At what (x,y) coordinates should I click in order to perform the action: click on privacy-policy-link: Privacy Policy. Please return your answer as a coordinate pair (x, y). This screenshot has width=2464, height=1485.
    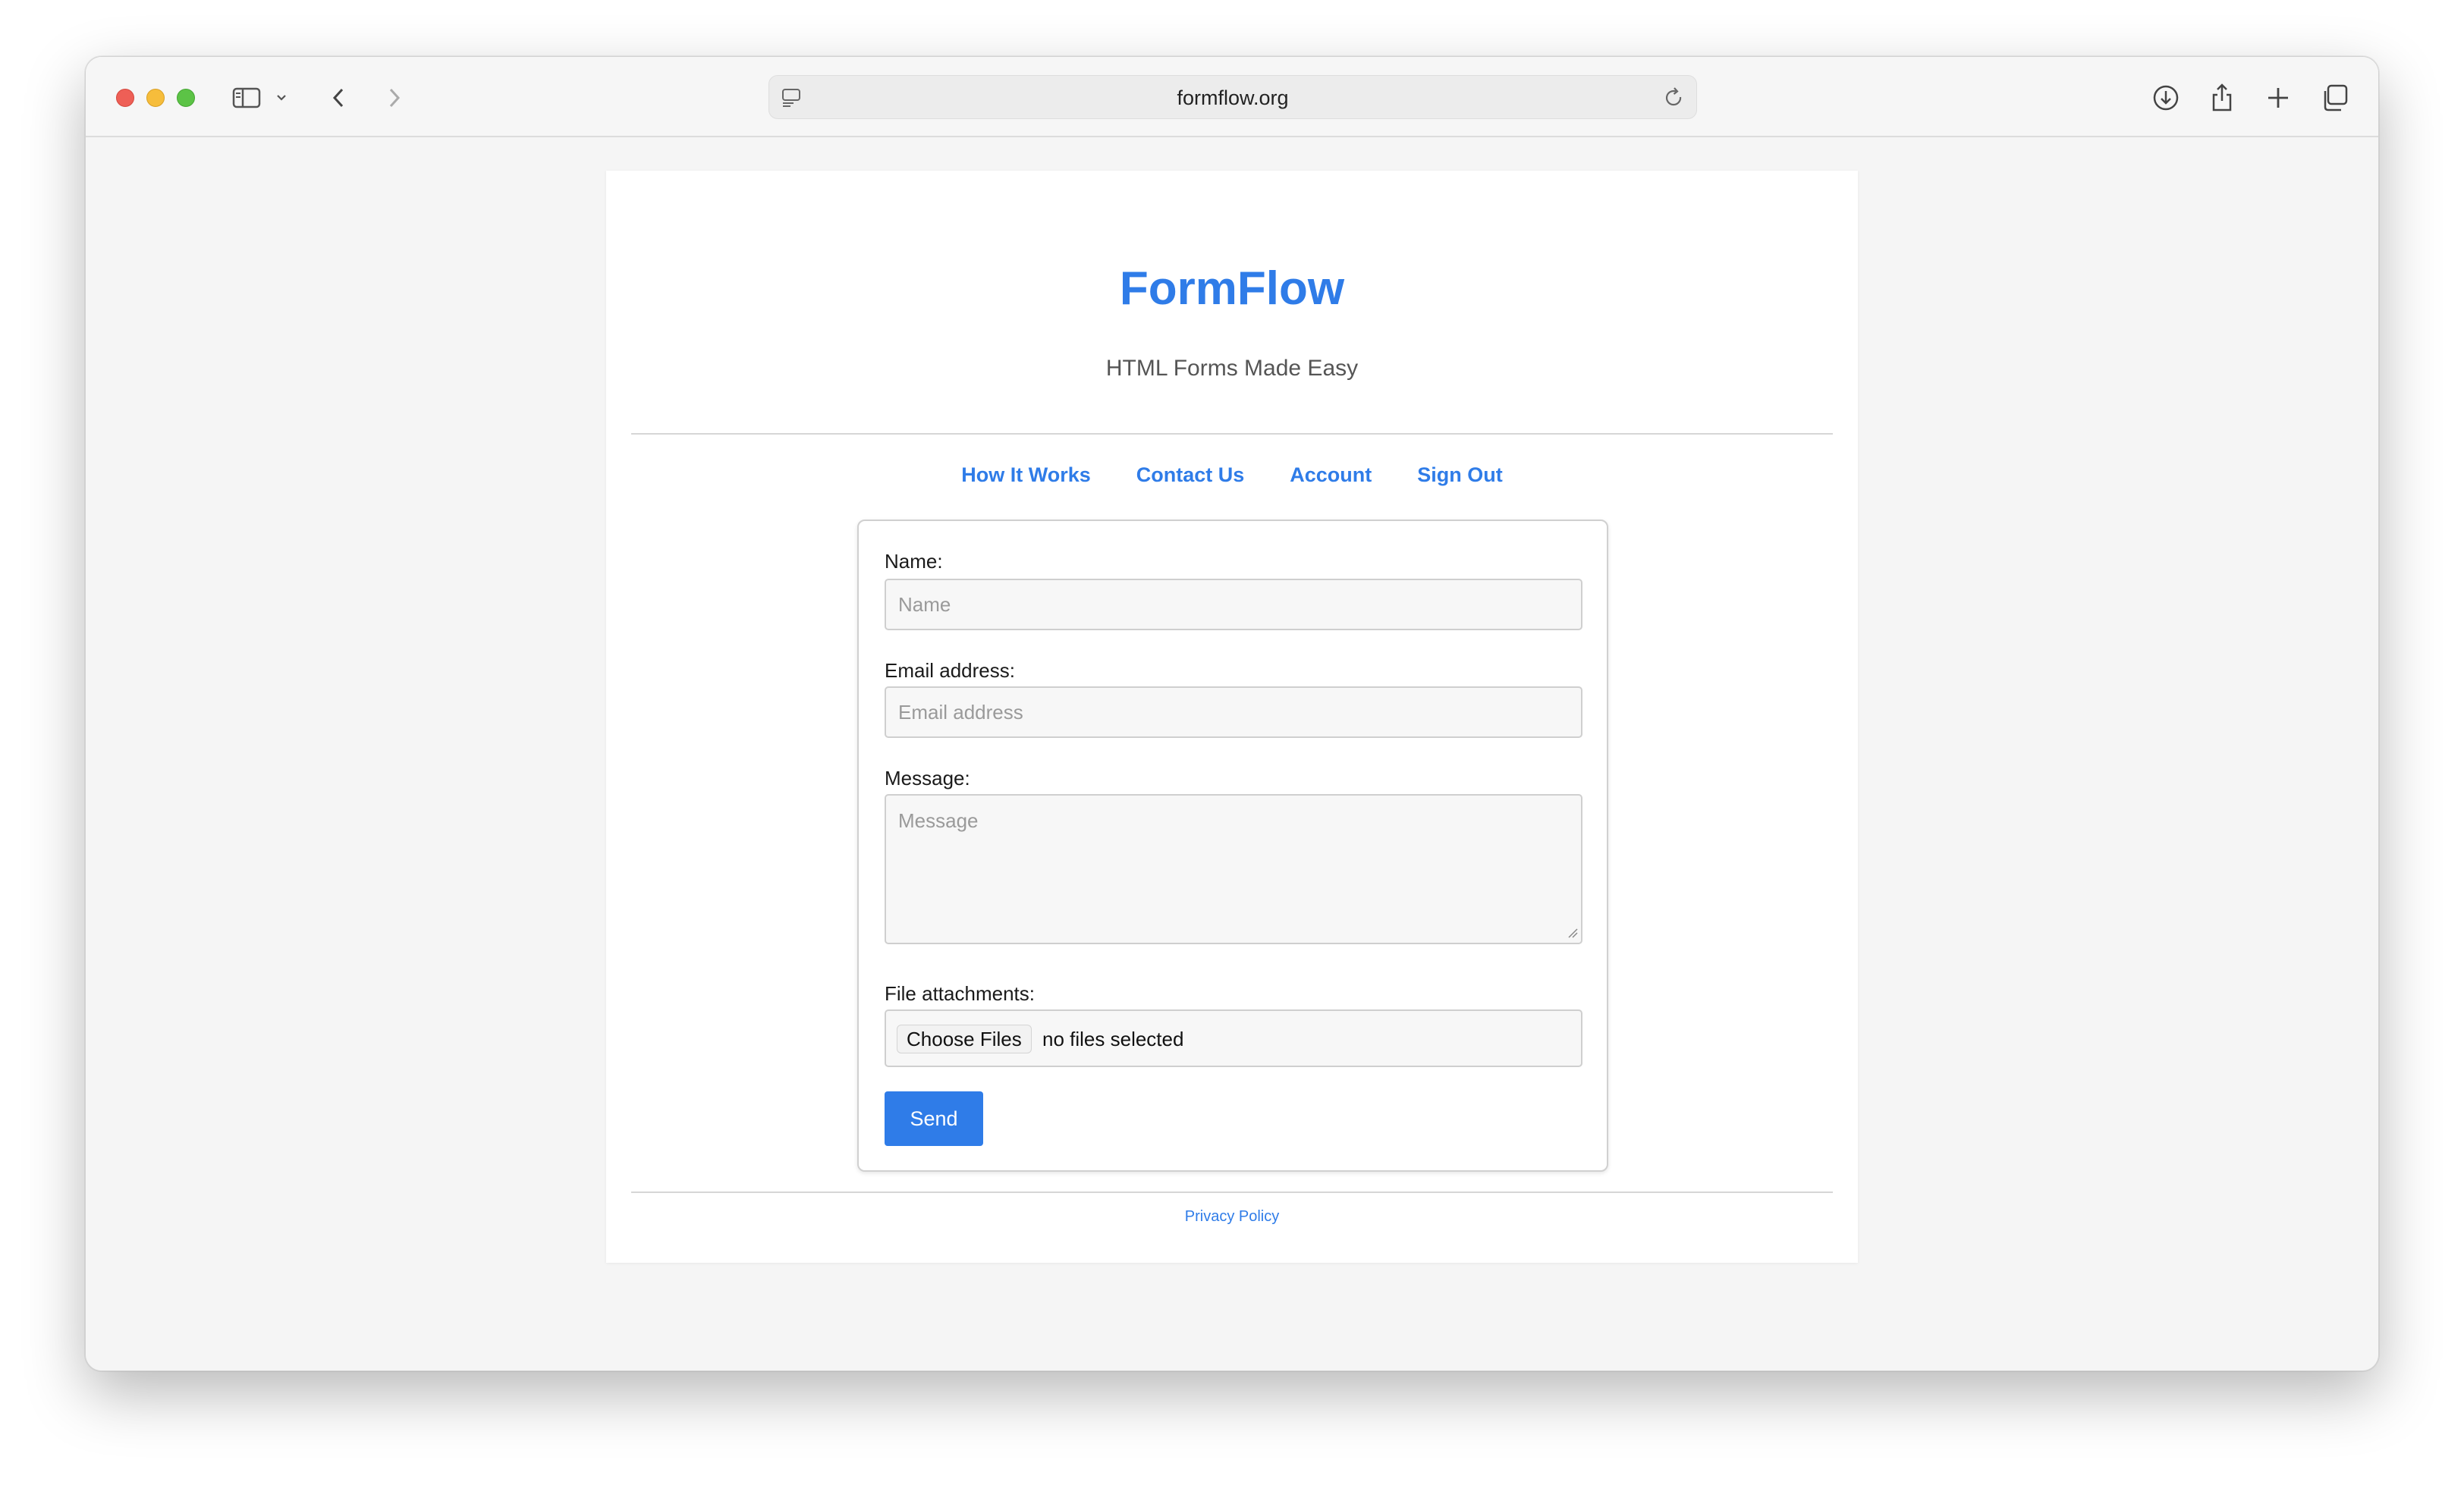
    Looking at the image, I should click on (1232, 1217).